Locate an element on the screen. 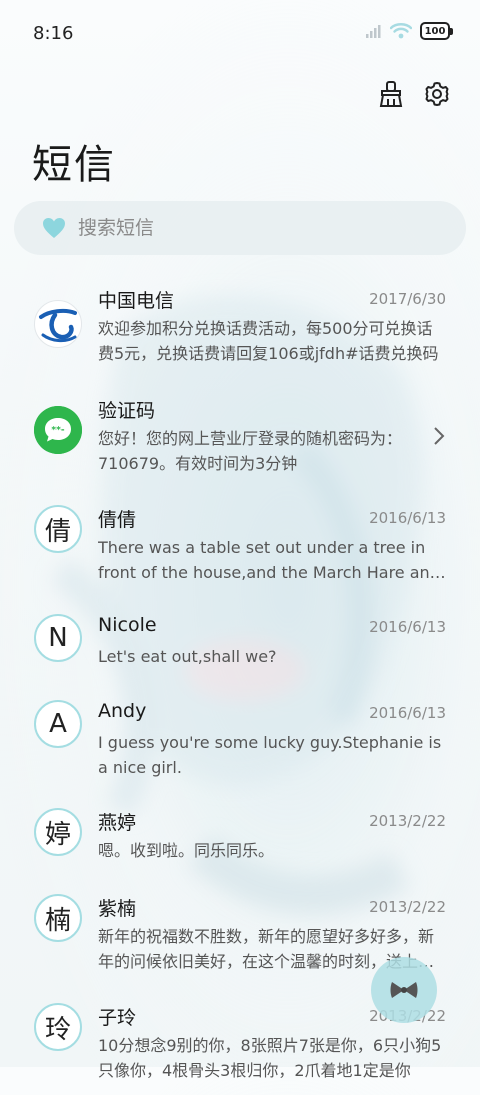 The image size is (480, 1095). avatar-letter: N is located at coordinates (58, 638).